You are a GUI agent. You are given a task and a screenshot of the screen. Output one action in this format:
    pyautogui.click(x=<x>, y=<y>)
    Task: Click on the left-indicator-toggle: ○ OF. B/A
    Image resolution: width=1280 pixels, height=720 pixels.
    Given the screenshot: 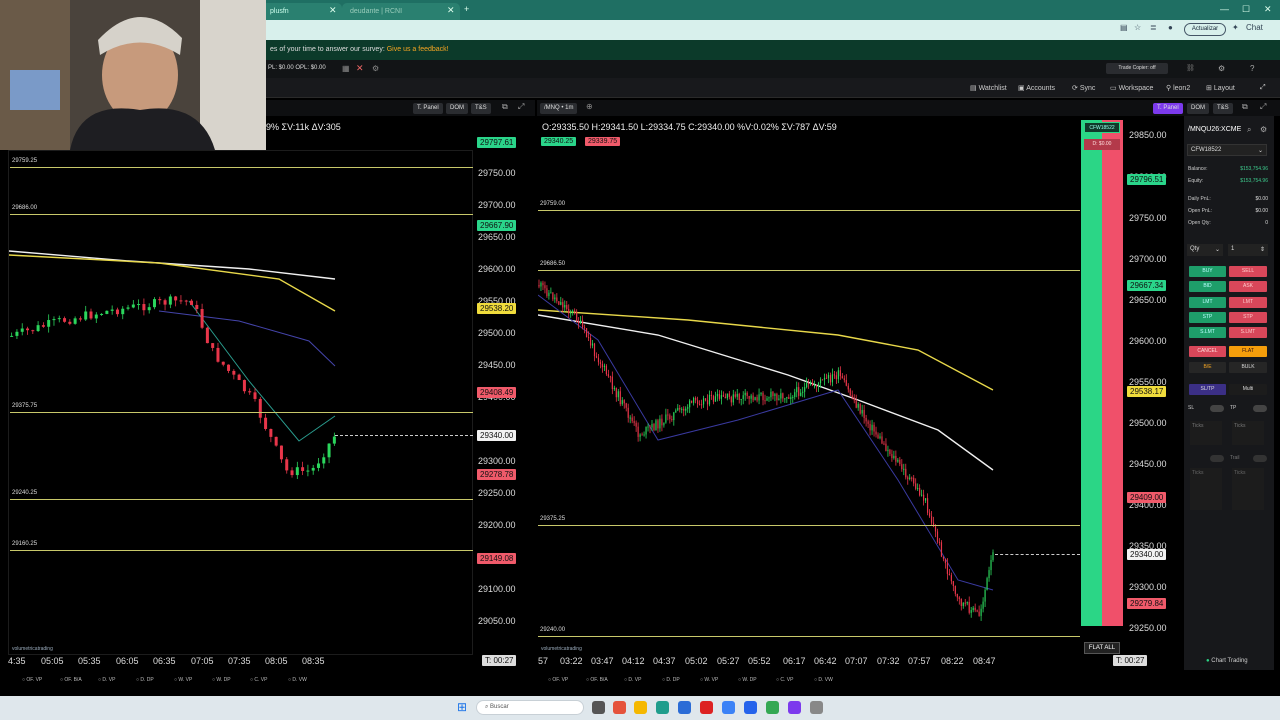 What is the action you would take?
    pyautogui.click(x=71, y=680)
    